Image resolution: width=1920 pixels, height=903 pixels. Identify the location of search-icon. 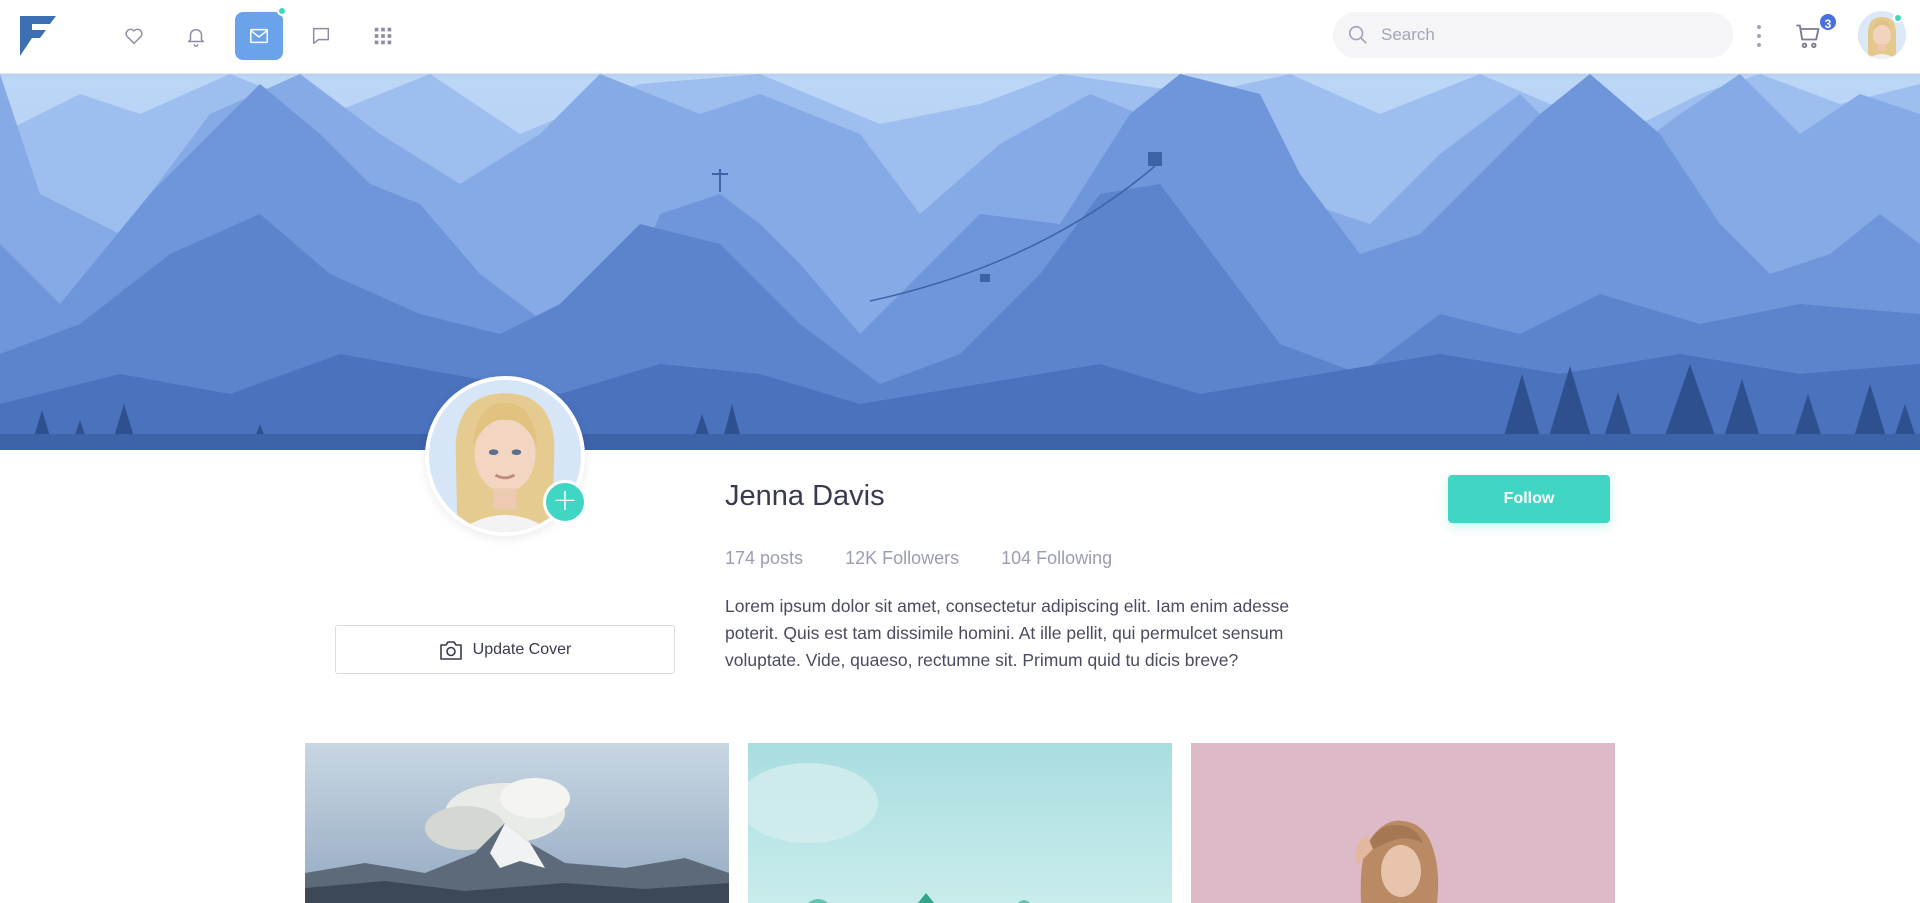
(1357, 34).